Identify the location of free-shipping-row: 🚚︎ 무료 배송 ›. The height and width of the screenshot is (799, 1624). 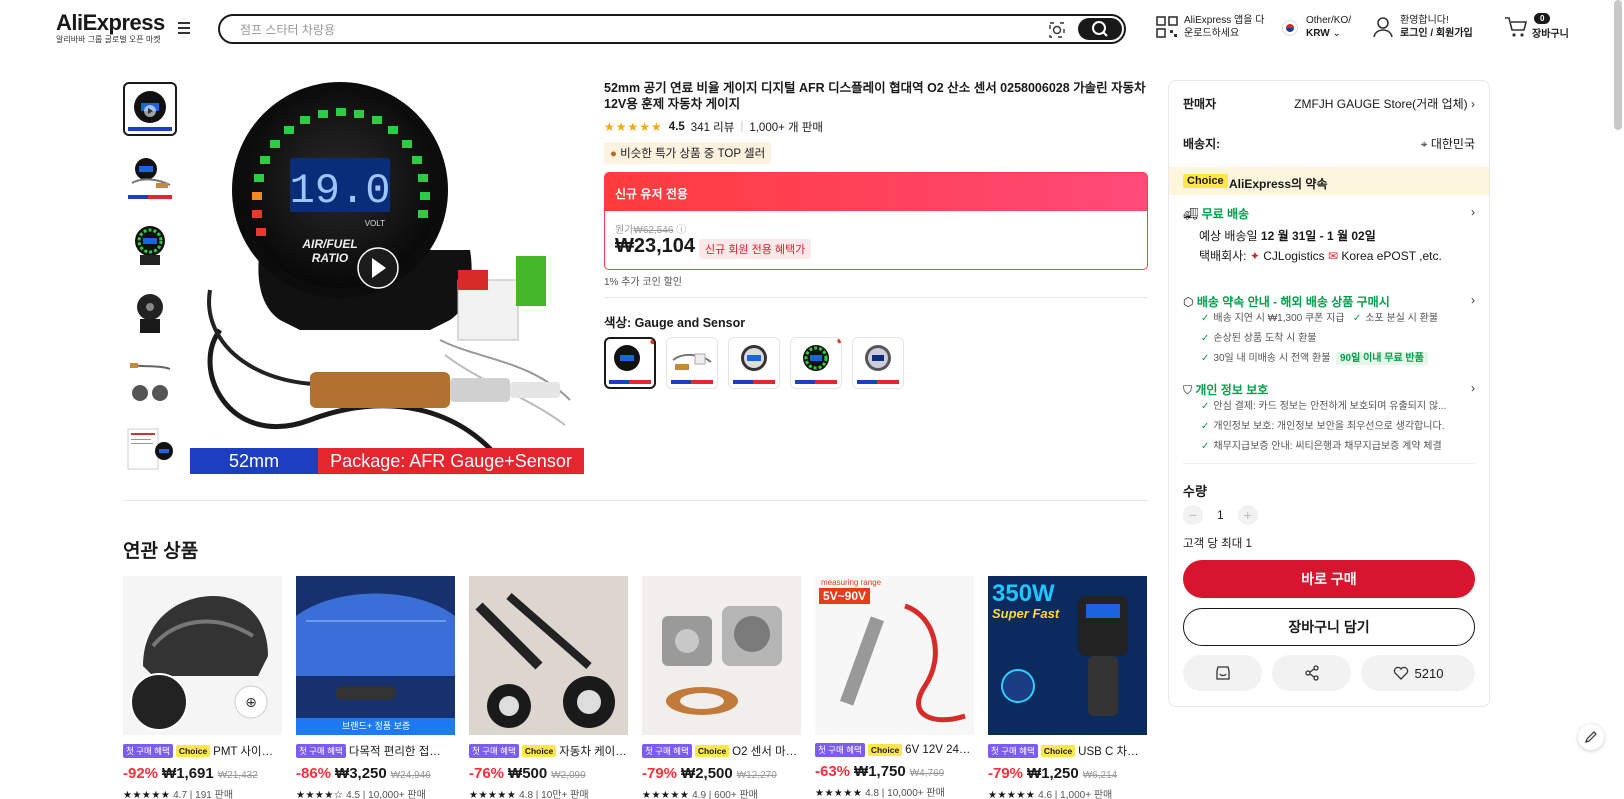
(1329, 213).